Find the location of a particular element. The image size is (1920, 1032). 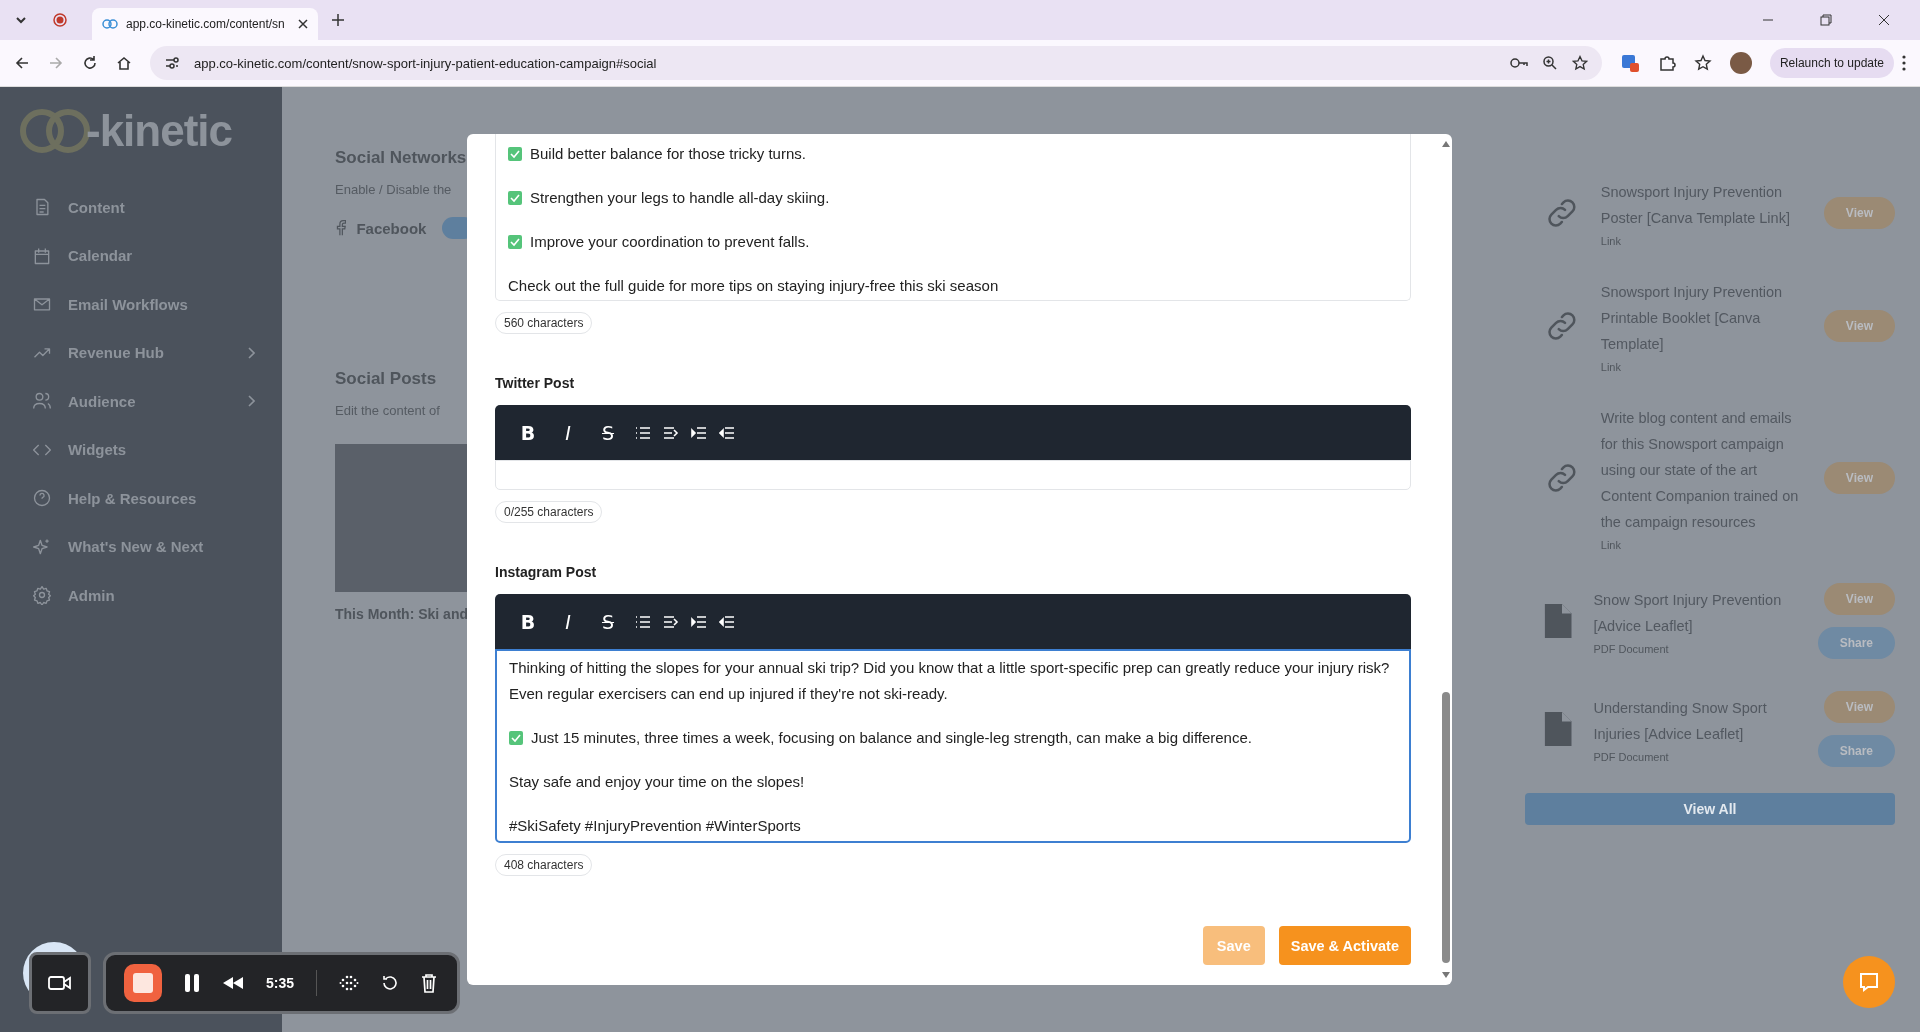

chat-button is located at coordinates (1869, 982).